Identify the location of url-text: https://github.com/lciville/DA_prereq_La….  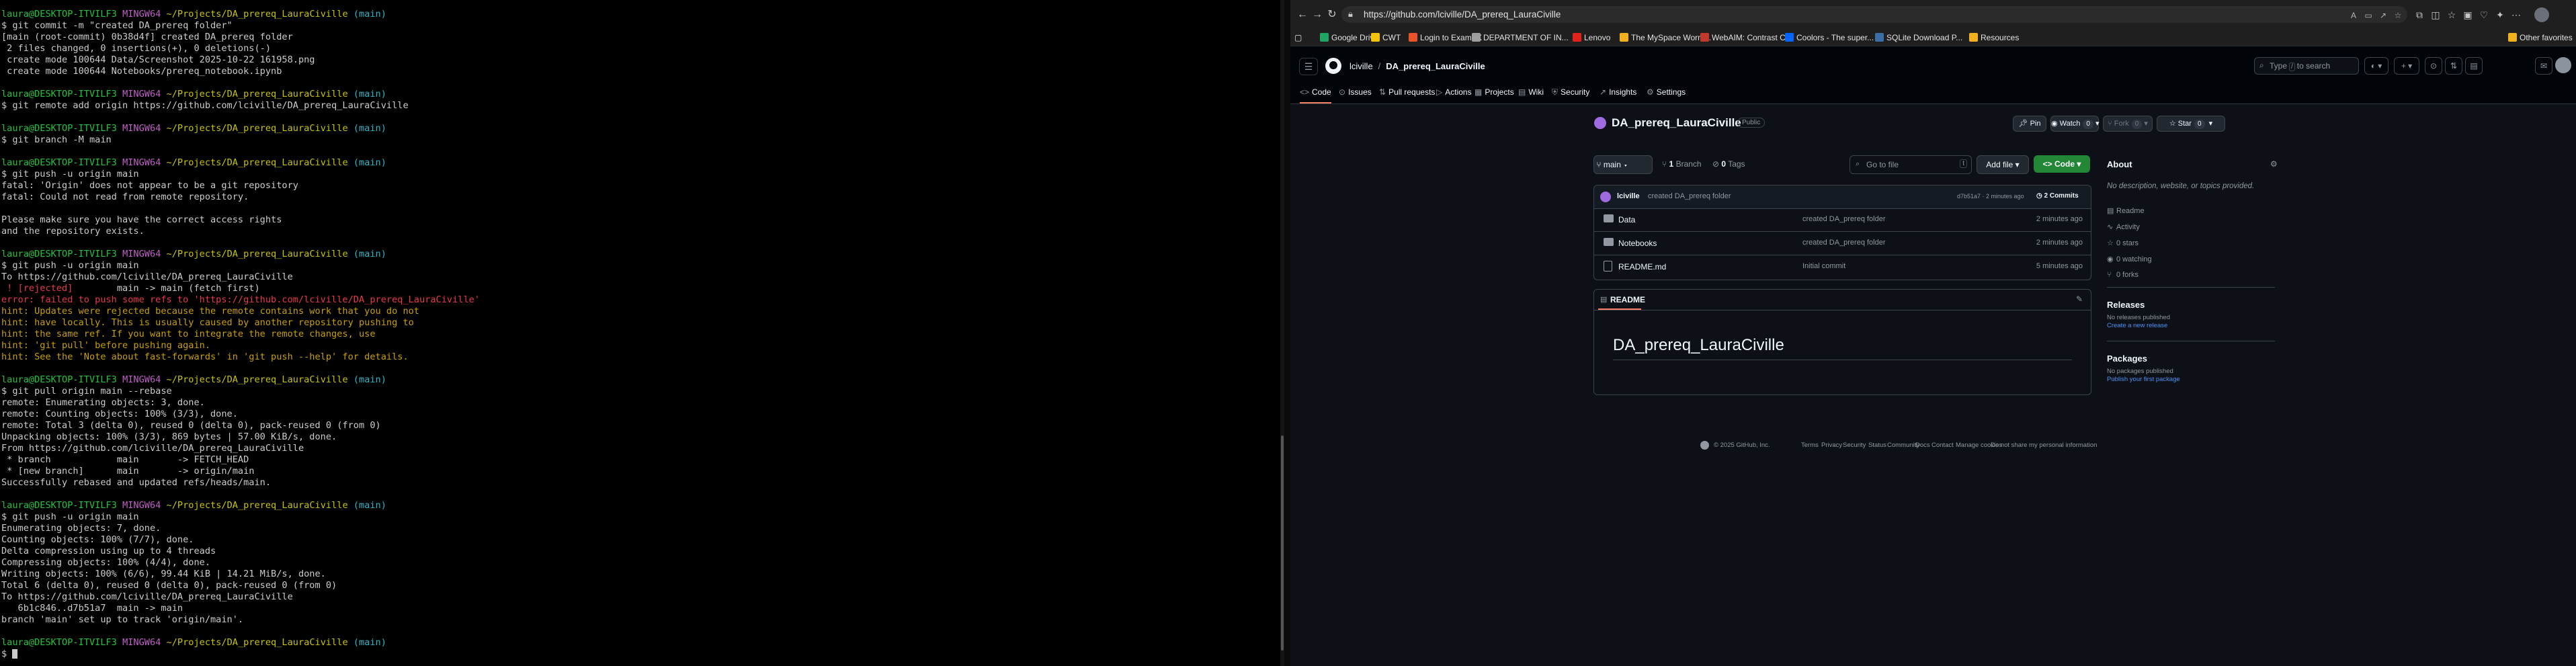
(1463, 14).